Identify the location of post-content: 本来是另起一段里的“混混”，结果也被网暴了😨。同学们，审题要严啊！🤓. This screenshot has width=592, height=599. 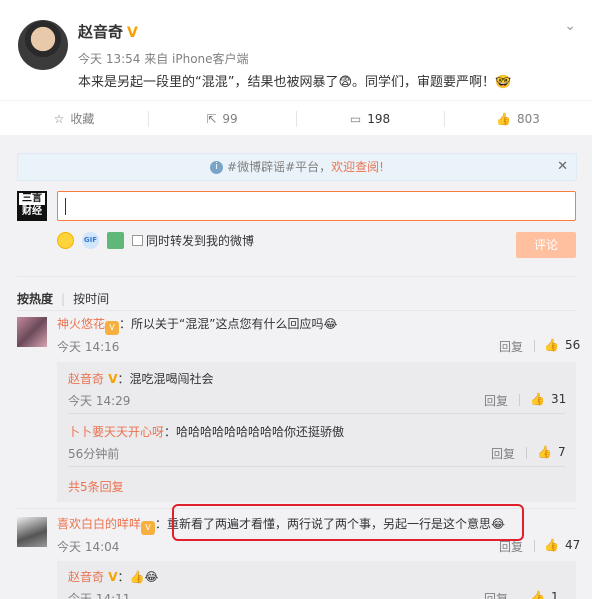
(295, 82).